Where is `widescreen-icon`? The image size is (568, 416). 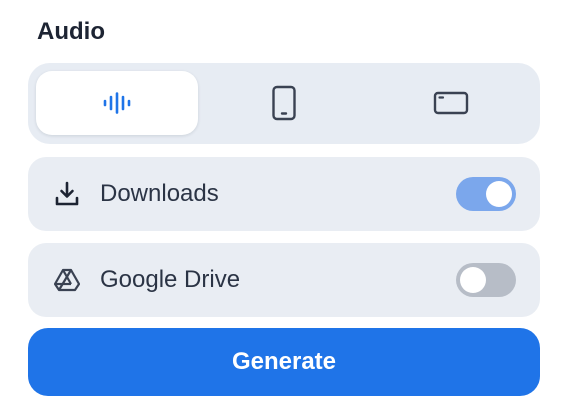
widescreen-icon is located at coordinates (451, 103).